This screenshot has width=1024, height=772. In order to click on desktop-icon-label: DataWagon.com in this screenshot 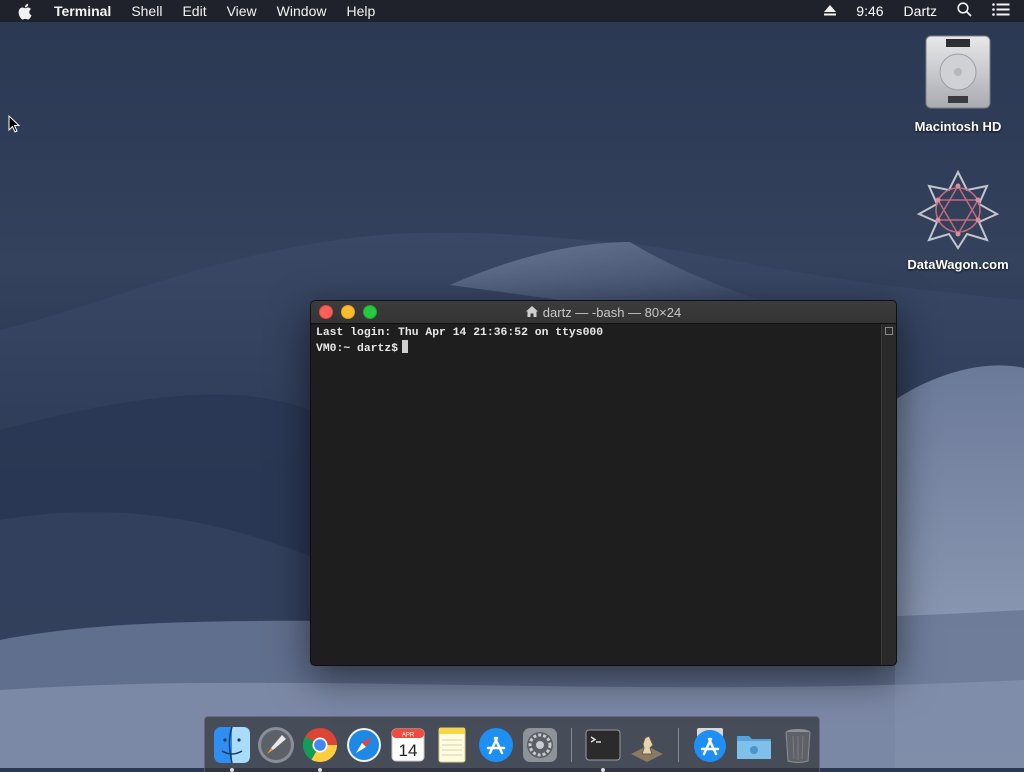, I will do `click(958, 264)`.